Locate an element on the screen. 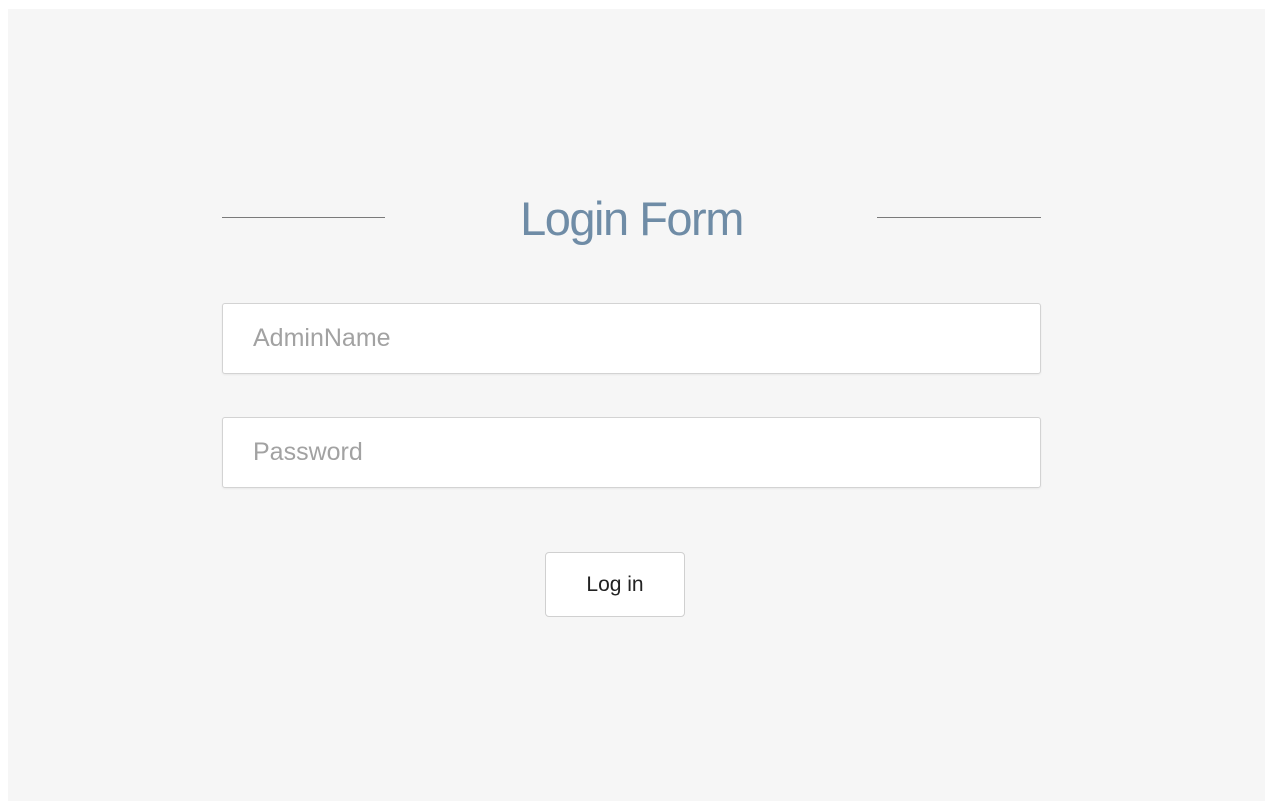  title-divider-right is located at coordinates (959, 217).